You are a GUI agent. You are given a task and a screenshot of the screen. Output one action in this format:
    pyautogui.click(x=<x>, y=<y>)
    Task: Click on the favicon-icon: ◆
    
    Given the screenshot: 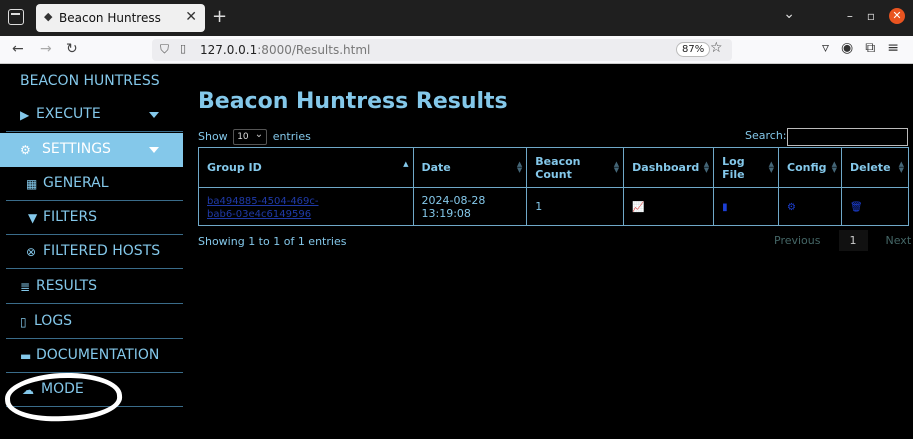 What is the action you would take?
    pyautogui.click(x=48, y=16)
    